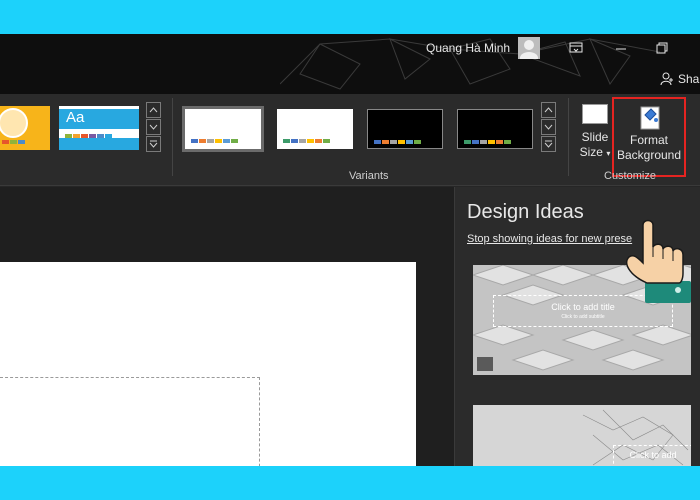 This screenshot has height=500, width=700. What do you see at coordinates (648, 140) in the screenshot?
I see `format-background-label-1: Format` at bounding box center [648, 140].